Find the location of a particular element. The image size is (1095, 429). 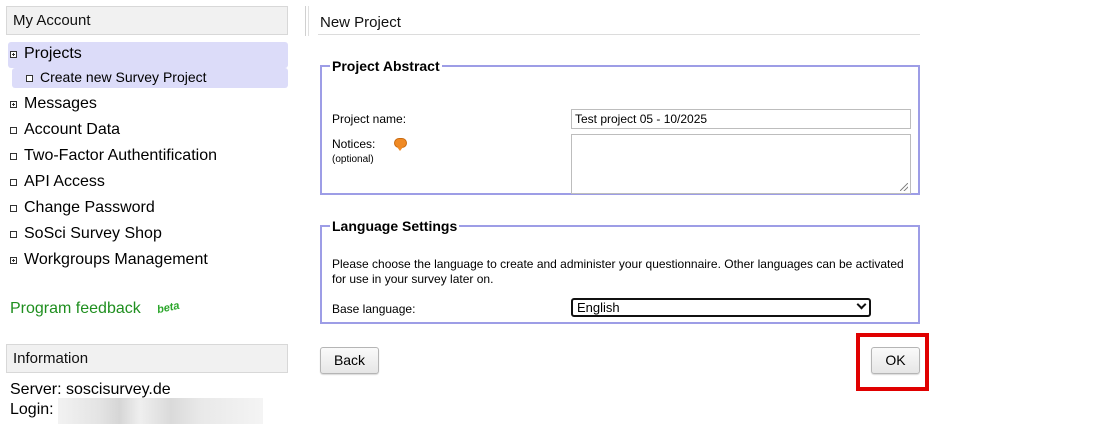

sidebar-item-projects: Projects is located at coordinates (148, 55).